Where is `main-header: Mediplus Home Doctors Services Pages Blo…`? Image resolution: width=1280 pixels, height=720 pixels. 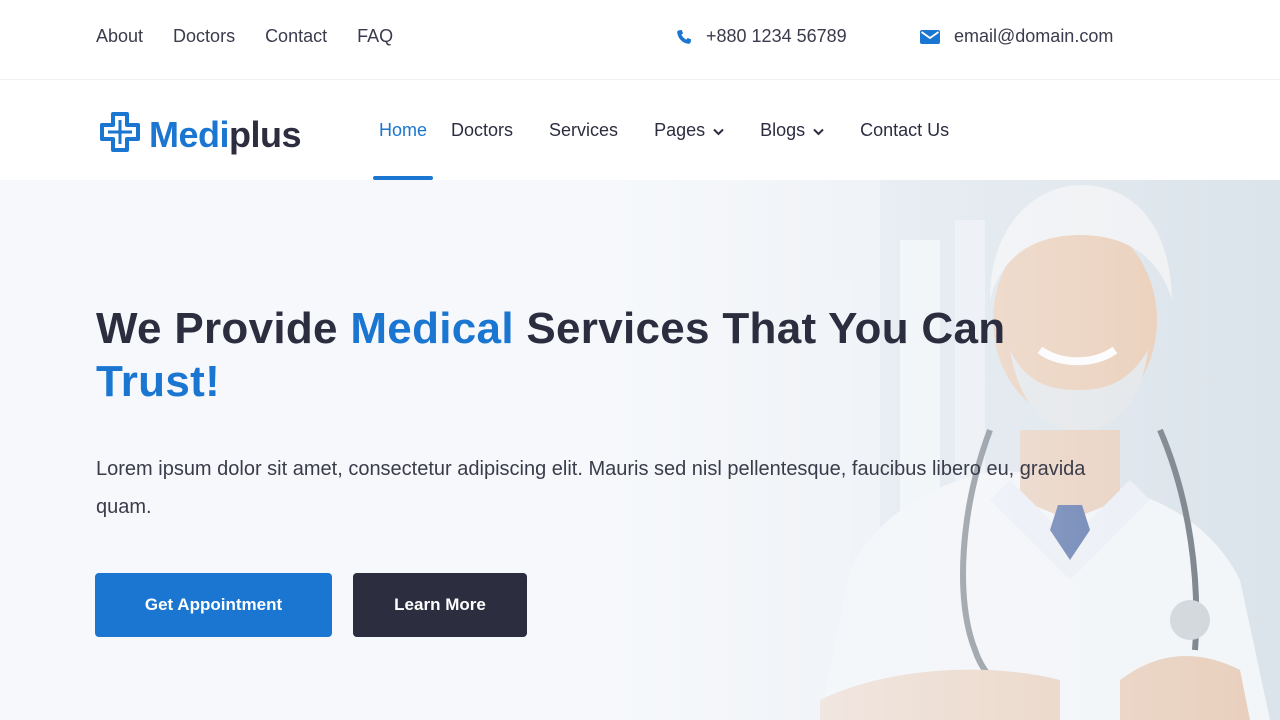 main-header: Mediplus Home Doctors Services Pages Blo… is located at coordinates (640, 130).